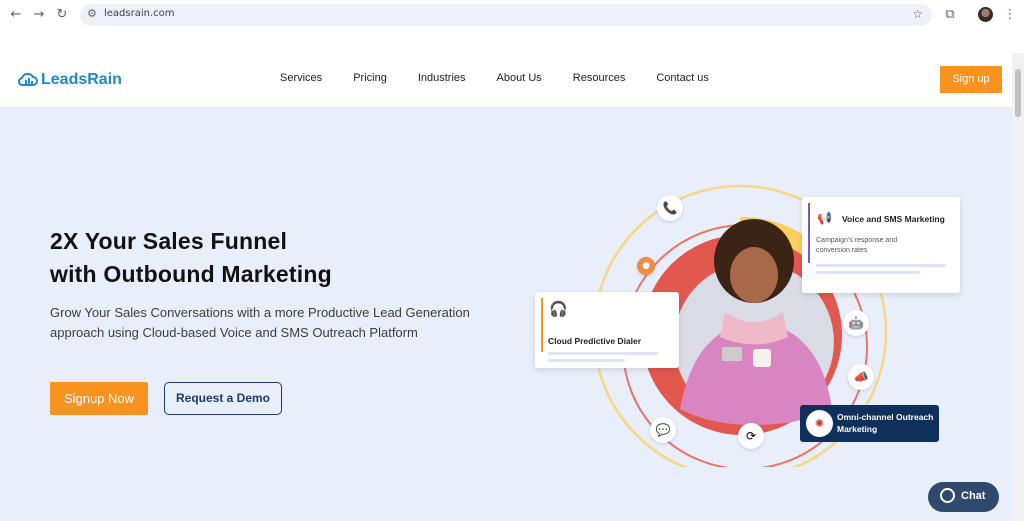 Image resolution: width=1024 pixels, height=521 pixels. What do you see at coordinates (1010, 15) in the screenshot?
I see `menu-kebab-icon: ⋮` at bounding box center [1010, 15].